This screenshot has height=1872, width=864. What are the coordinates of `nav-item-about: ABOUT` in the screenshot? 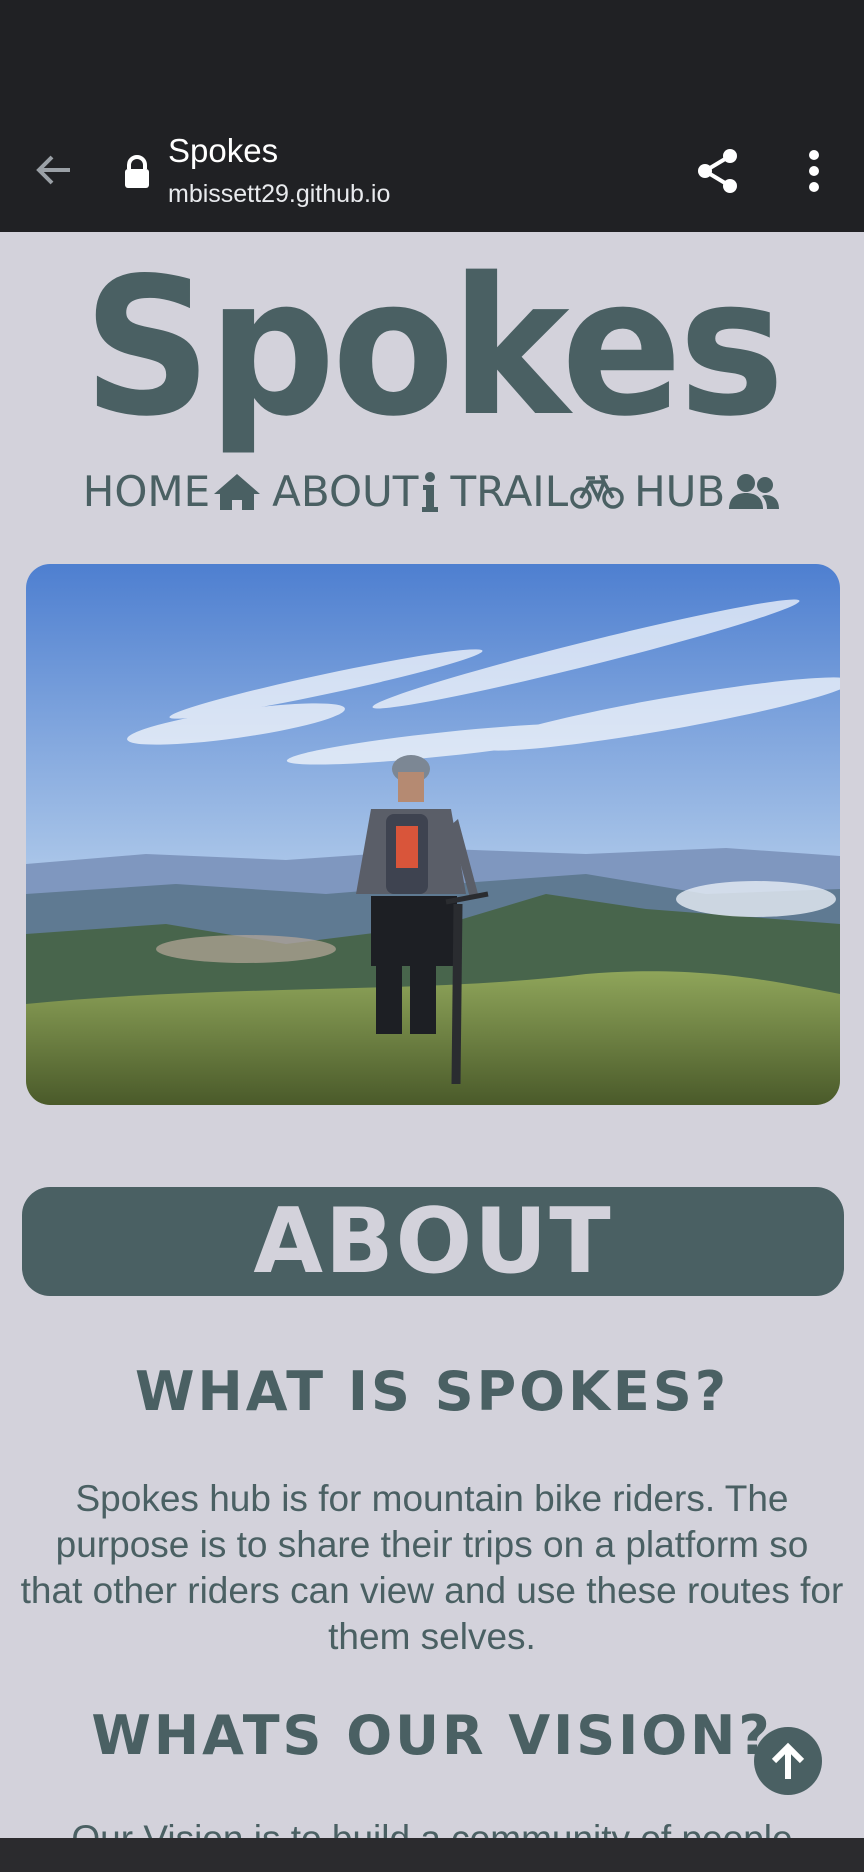 It's located at (356, 492).